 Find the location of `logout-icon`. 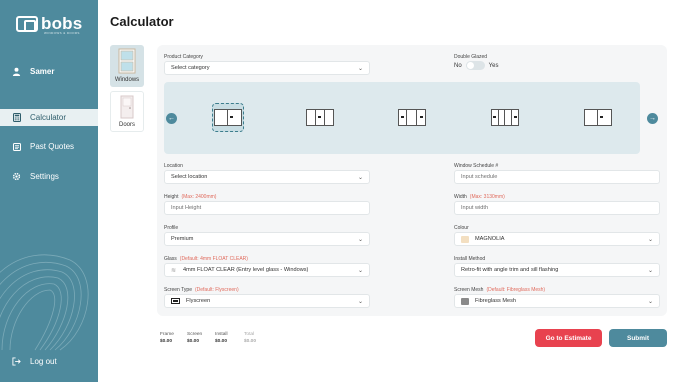

logout-icon is located at coordinates (16, 361).